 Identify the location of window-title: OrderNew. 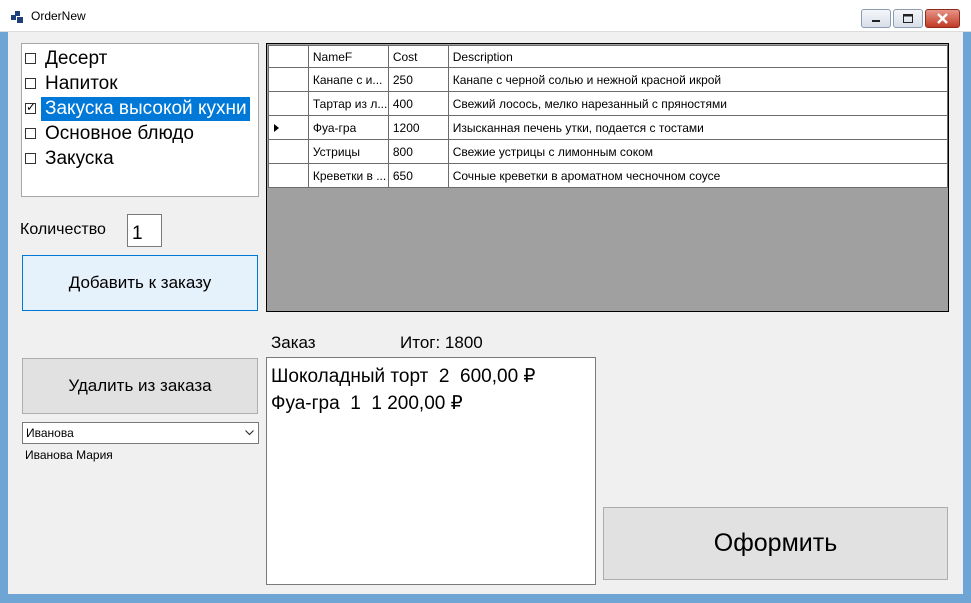
(58, 16).